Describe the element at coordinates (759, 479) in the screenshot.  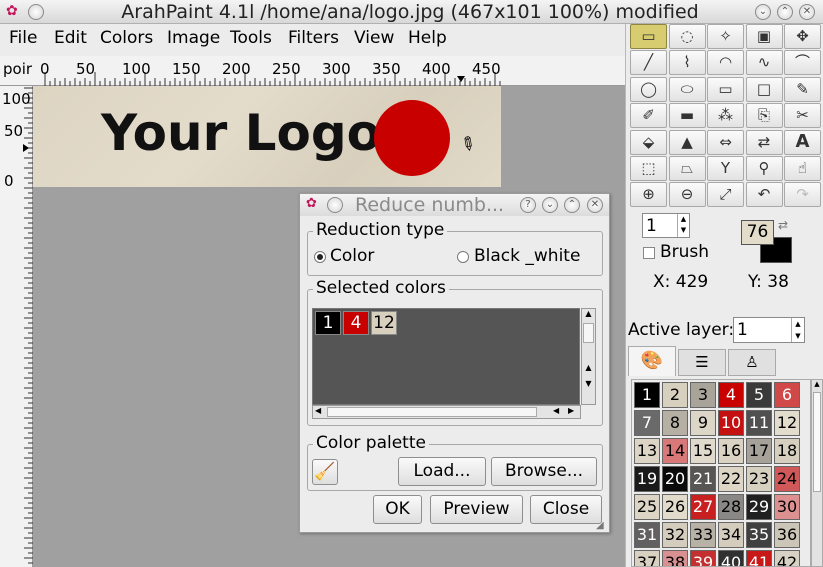
I see `palette-color-23: 23` at that location.